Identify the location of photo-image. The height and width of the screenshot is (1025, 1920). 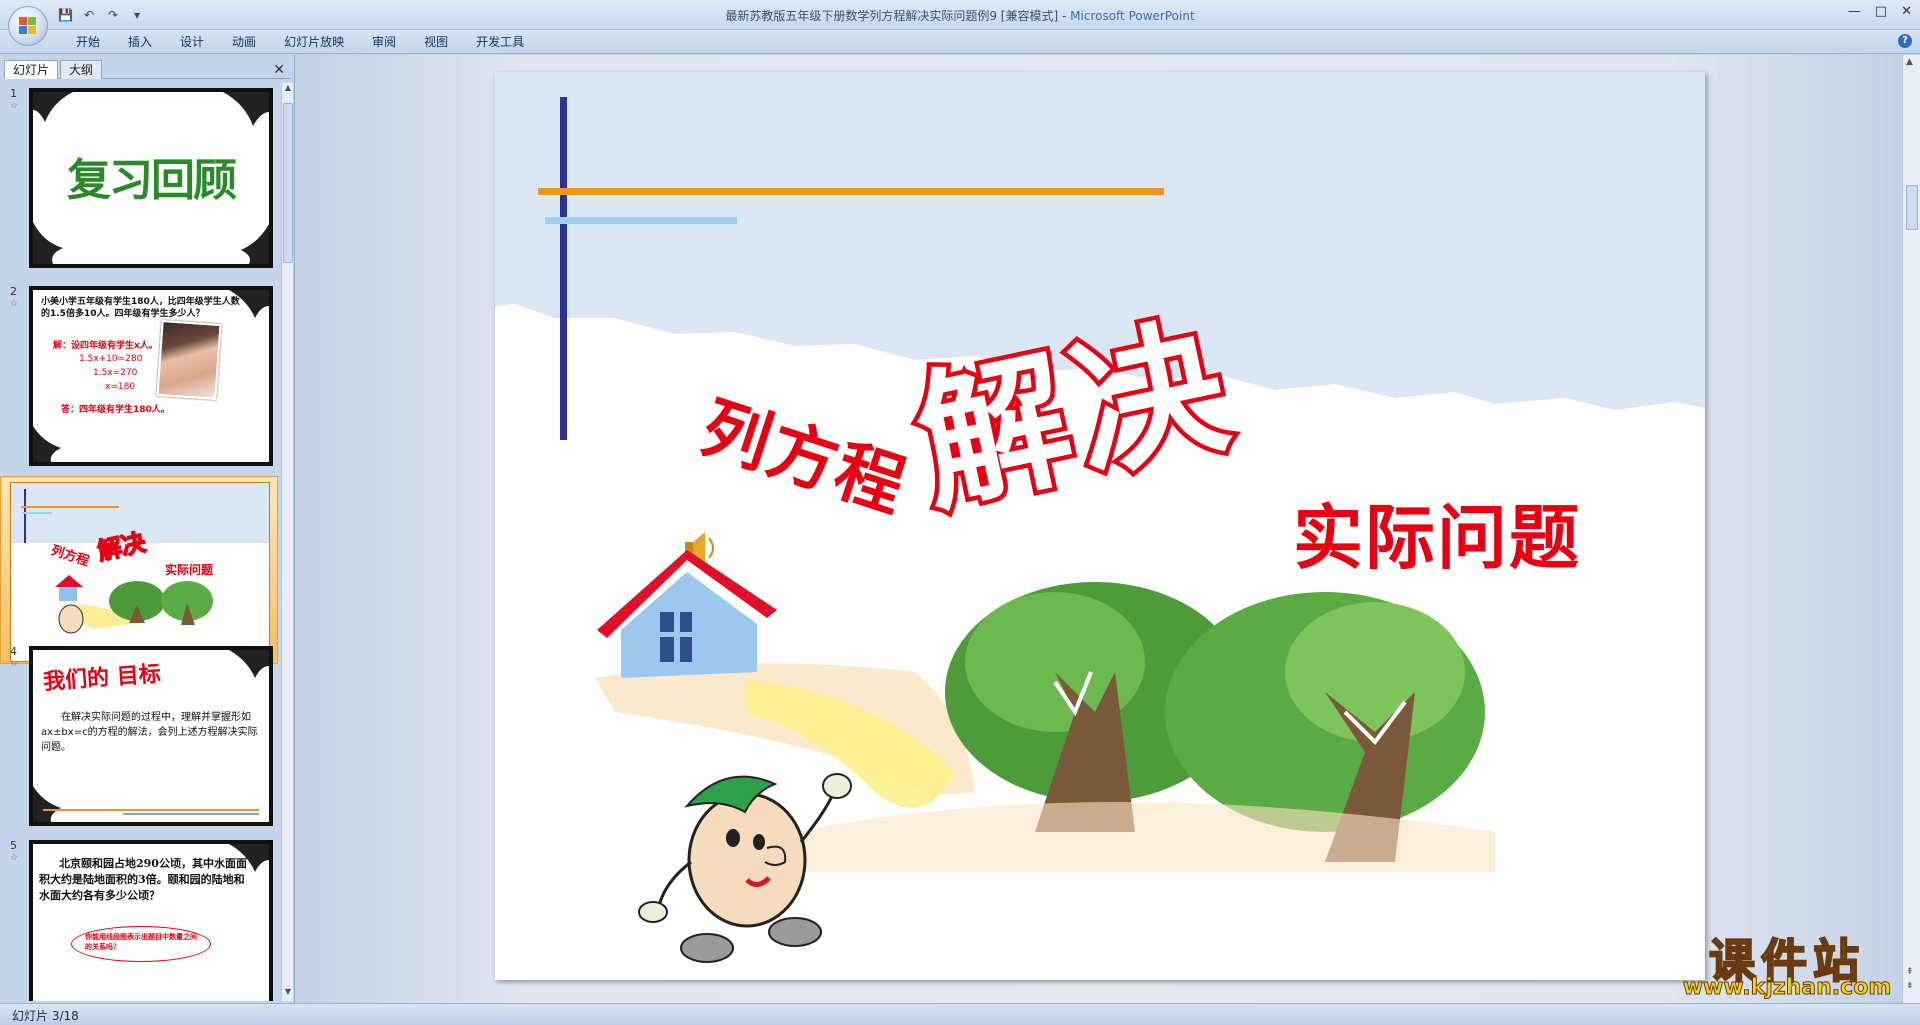
(189, 360).